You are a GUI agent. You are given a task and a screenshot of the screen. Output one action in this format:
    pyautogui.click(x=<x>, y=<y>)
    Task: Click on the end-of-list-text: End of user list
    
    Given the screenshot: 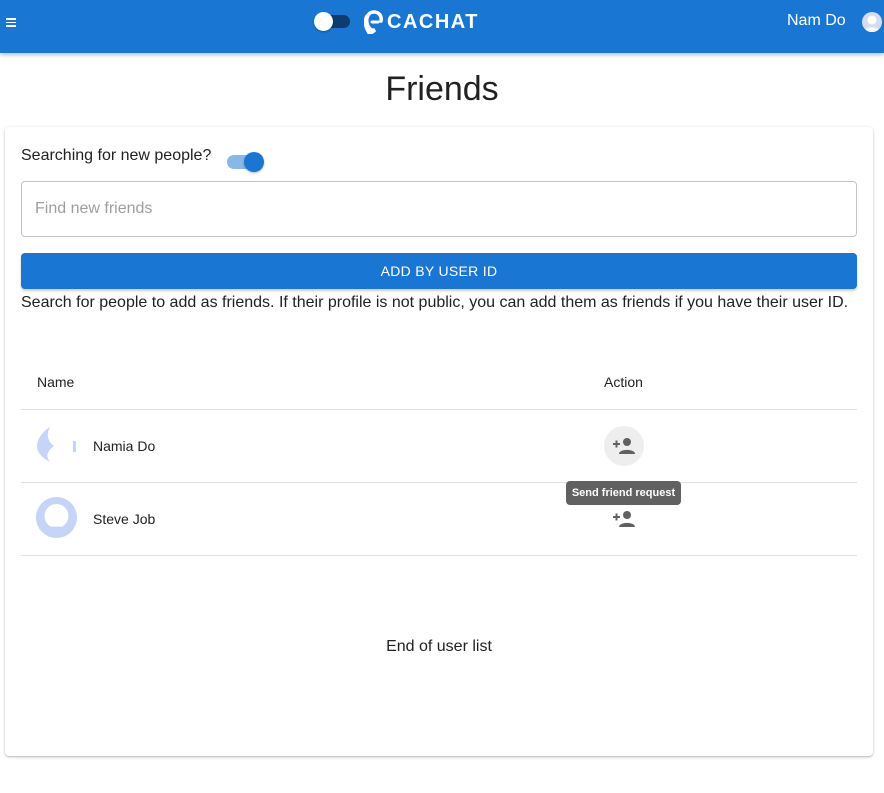 What is the action you would take?
    pyautogui.click(x=439, y=646)
    